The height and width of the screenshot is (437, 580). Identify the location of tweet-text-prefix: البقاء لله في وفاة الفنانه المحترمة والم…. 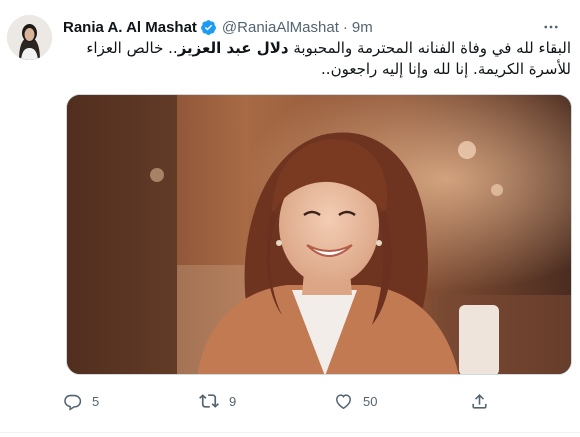
(432, 48).